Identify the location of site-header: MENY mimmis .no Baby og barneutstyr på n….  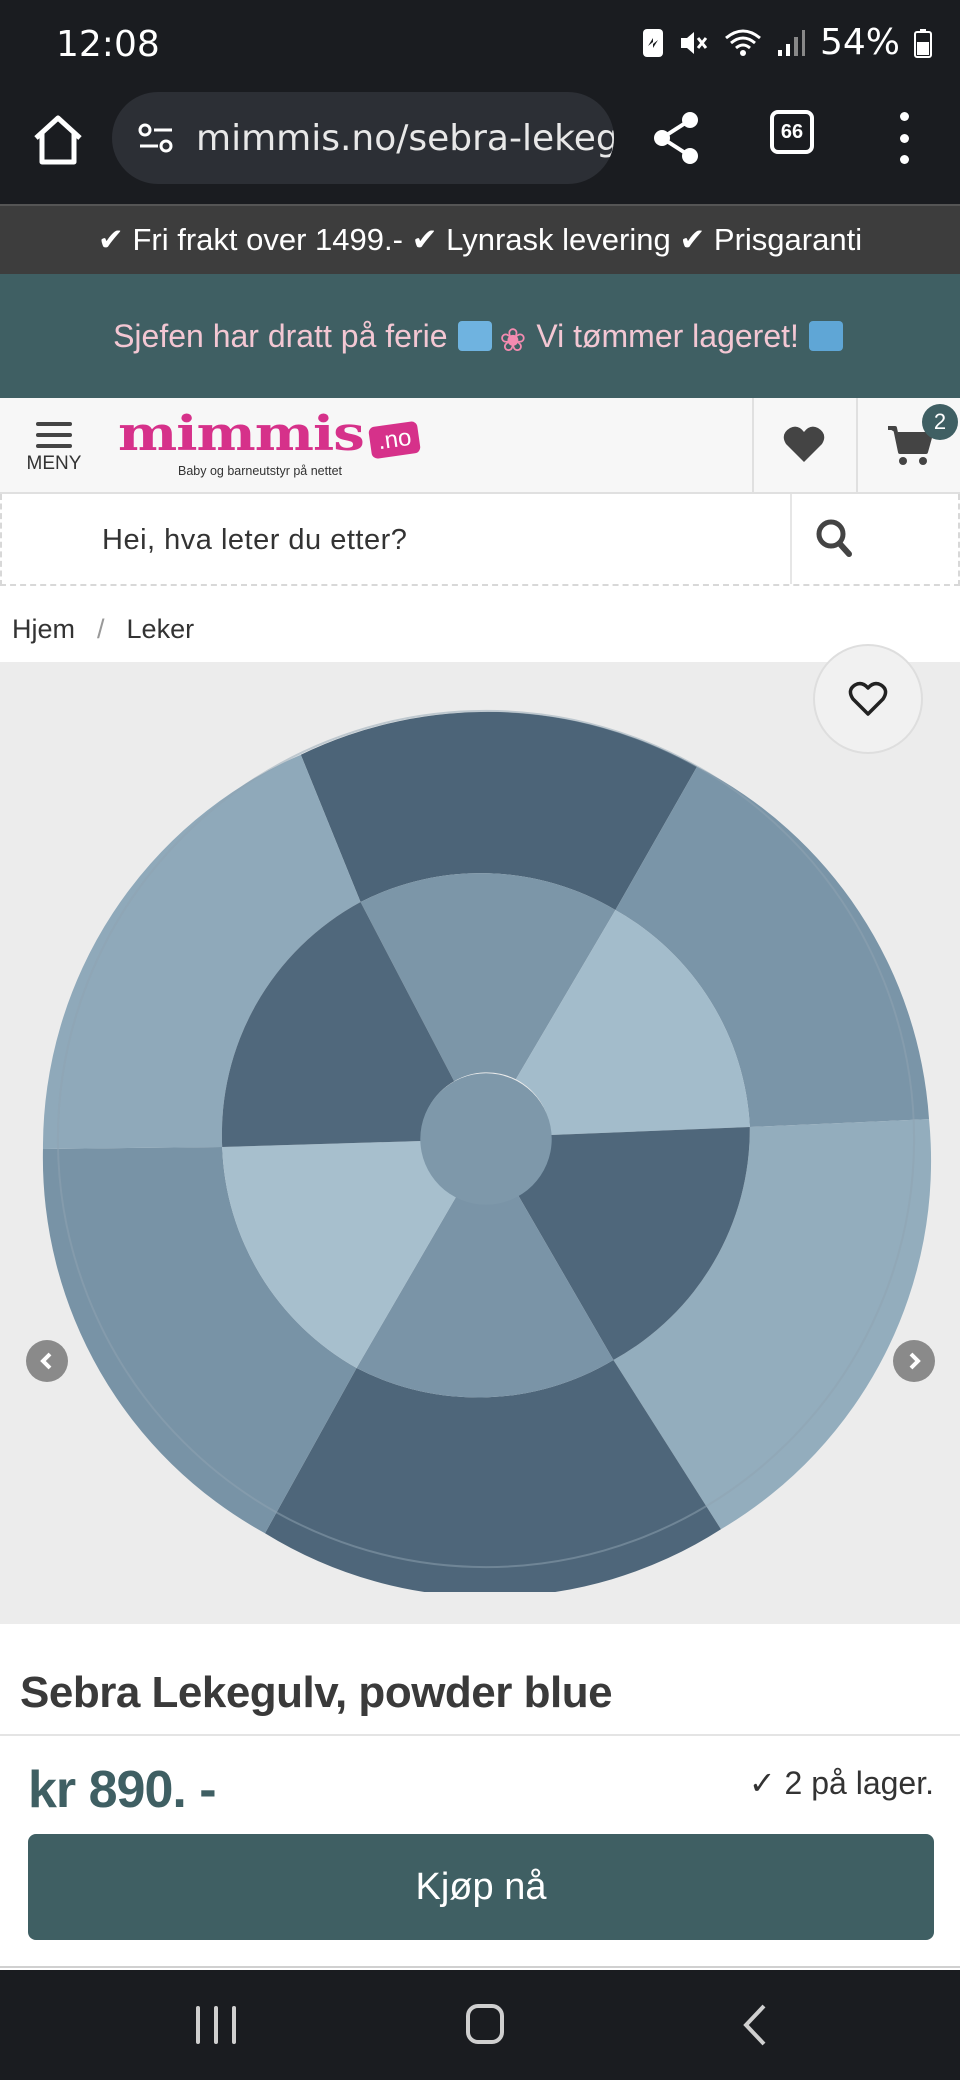
(480, 446).